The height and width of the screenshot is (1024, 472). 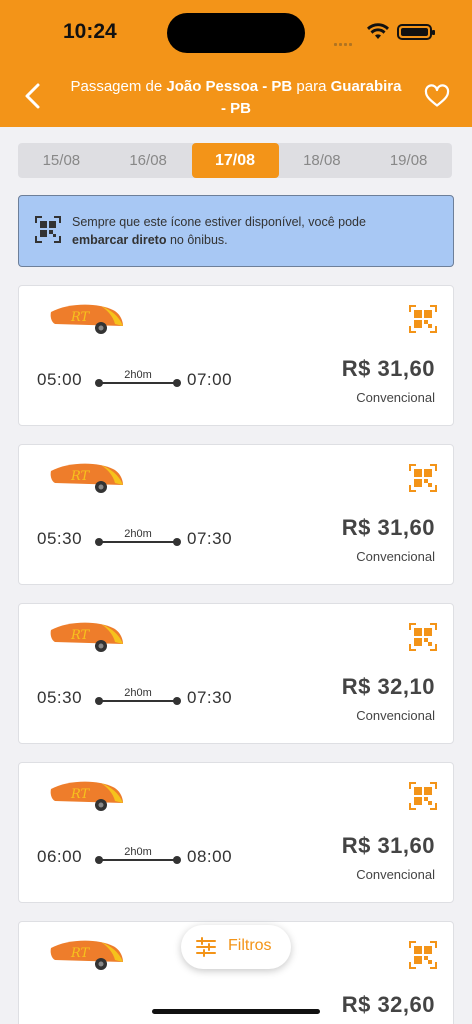 What do you see at coordinates (408, 160) in the screenshot?
I see `date-tab: 19/08` at bounding box center [408, 160].